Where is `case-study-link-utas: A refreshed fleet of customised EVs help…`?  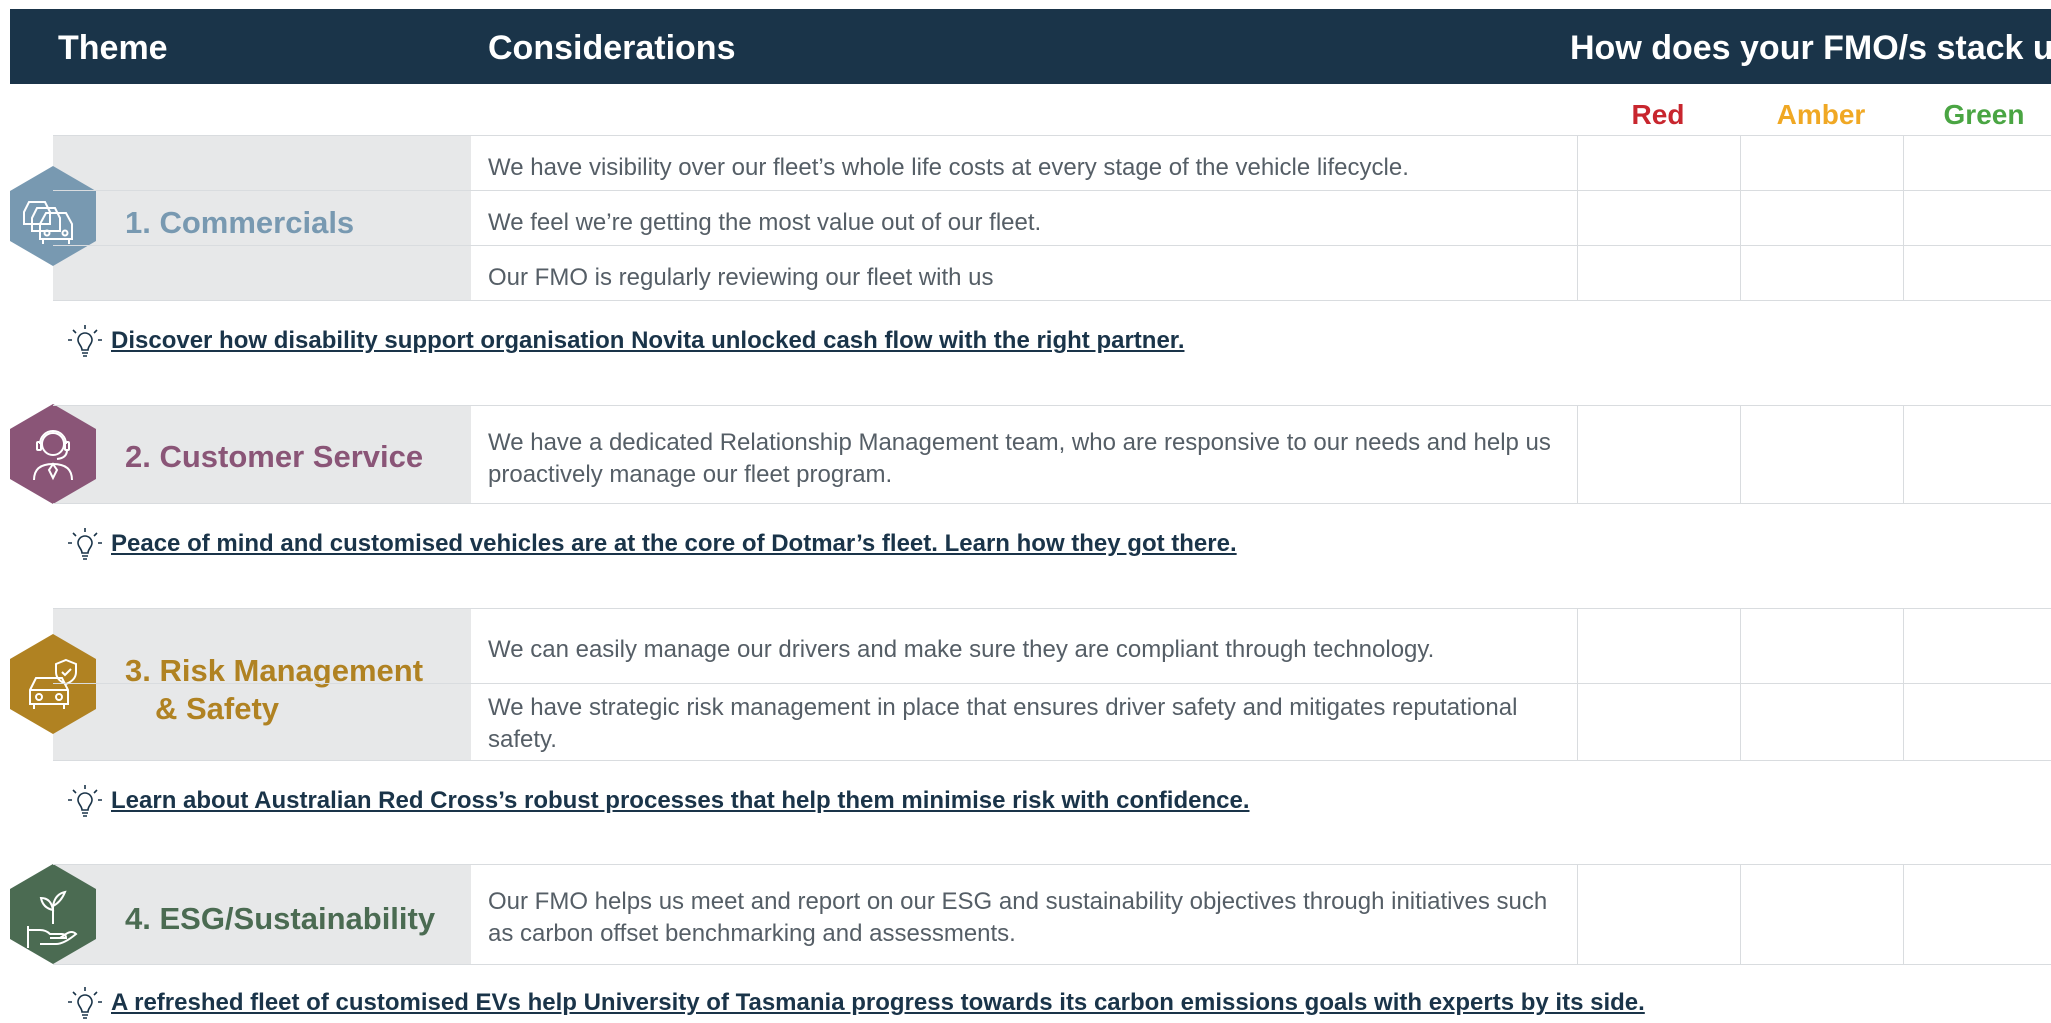 case-study-link-utas: A refreshed fleet of customised EVs help… is located at coordinates (878, 1003).